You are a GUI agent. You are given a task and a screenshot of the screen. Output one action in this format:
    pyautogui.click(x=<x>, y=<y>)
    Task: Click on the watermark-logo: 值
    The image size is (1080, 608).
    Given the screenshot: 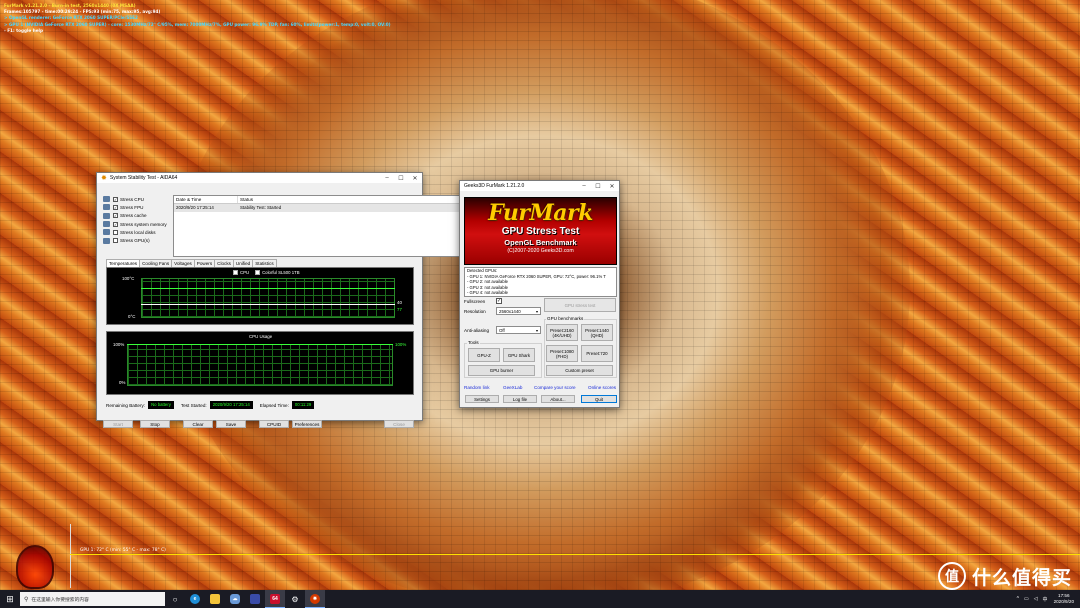 What is the action you would take?
    pyautogui.click(x=951, y=576)
    